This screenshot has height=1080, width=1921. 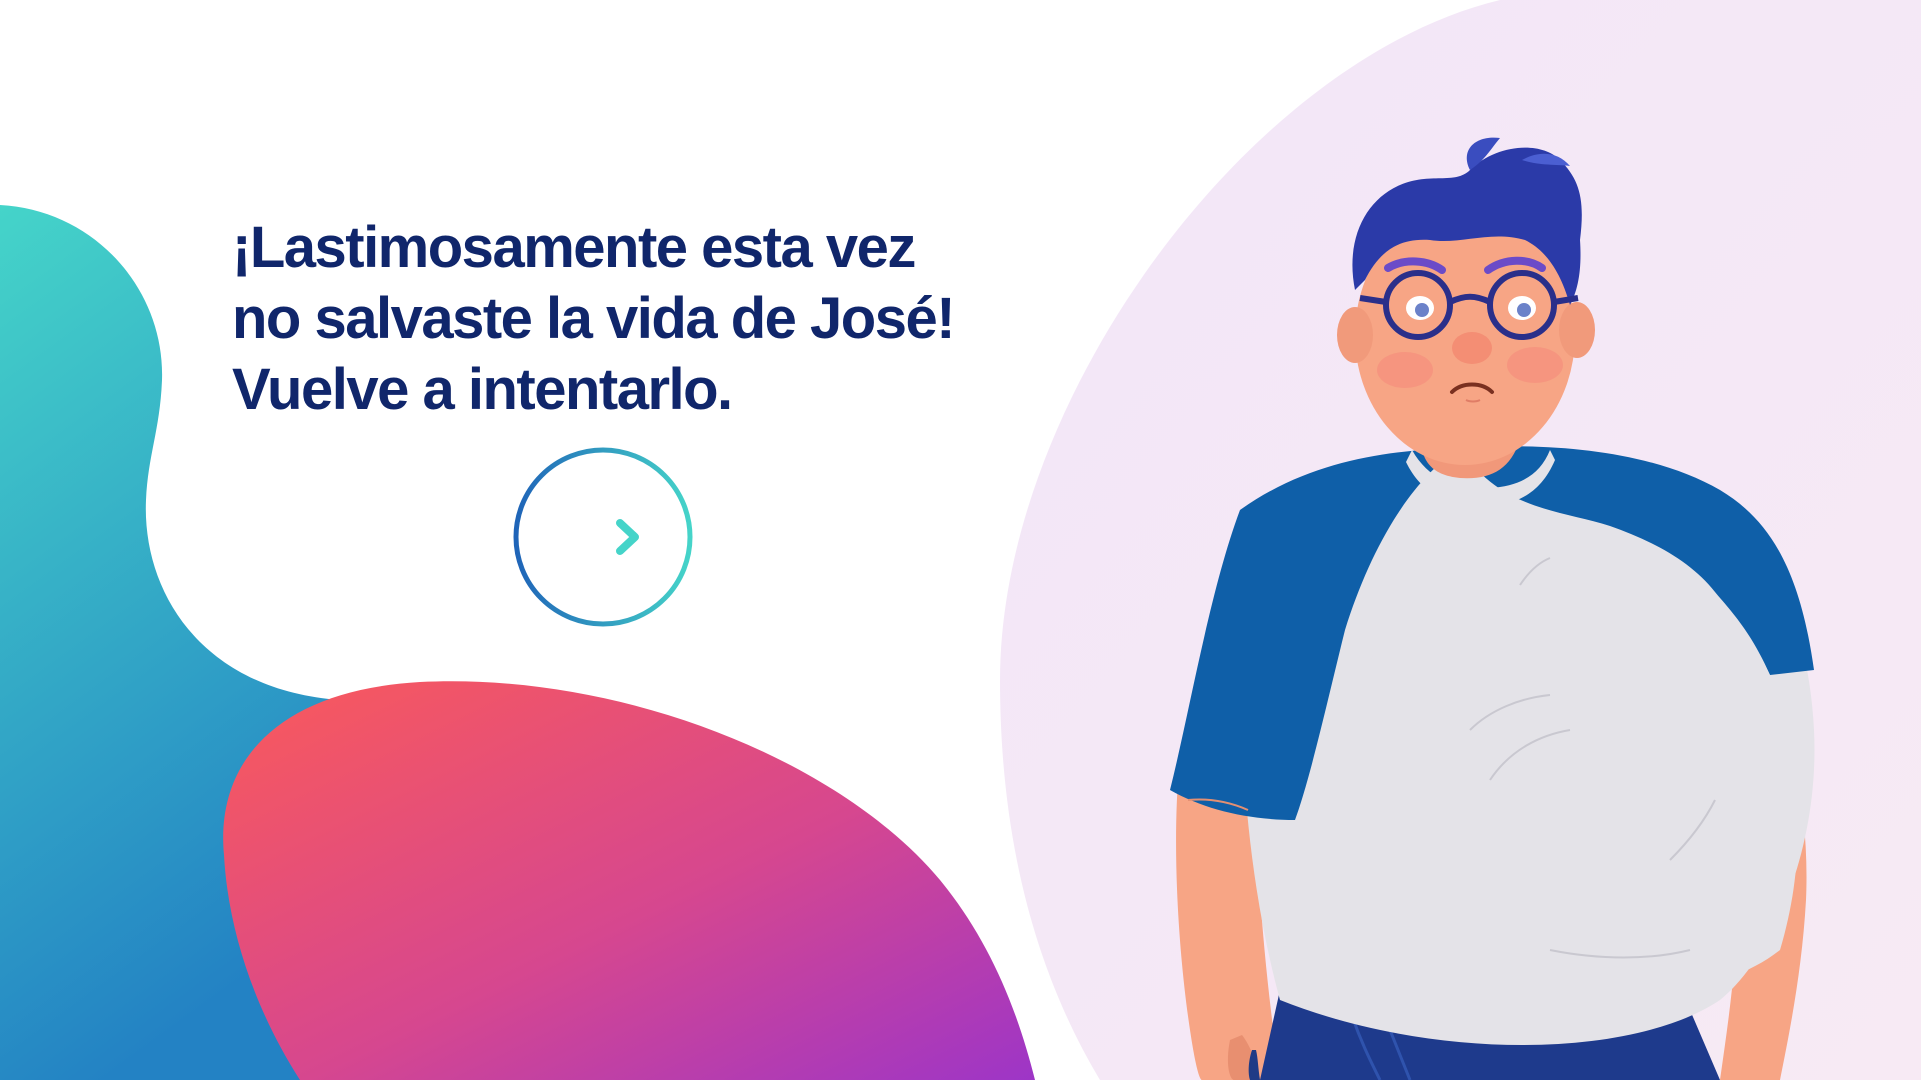 I want to click on message-line-1: ¡Lastimosamente esta vez, so click(x=574, y=247).